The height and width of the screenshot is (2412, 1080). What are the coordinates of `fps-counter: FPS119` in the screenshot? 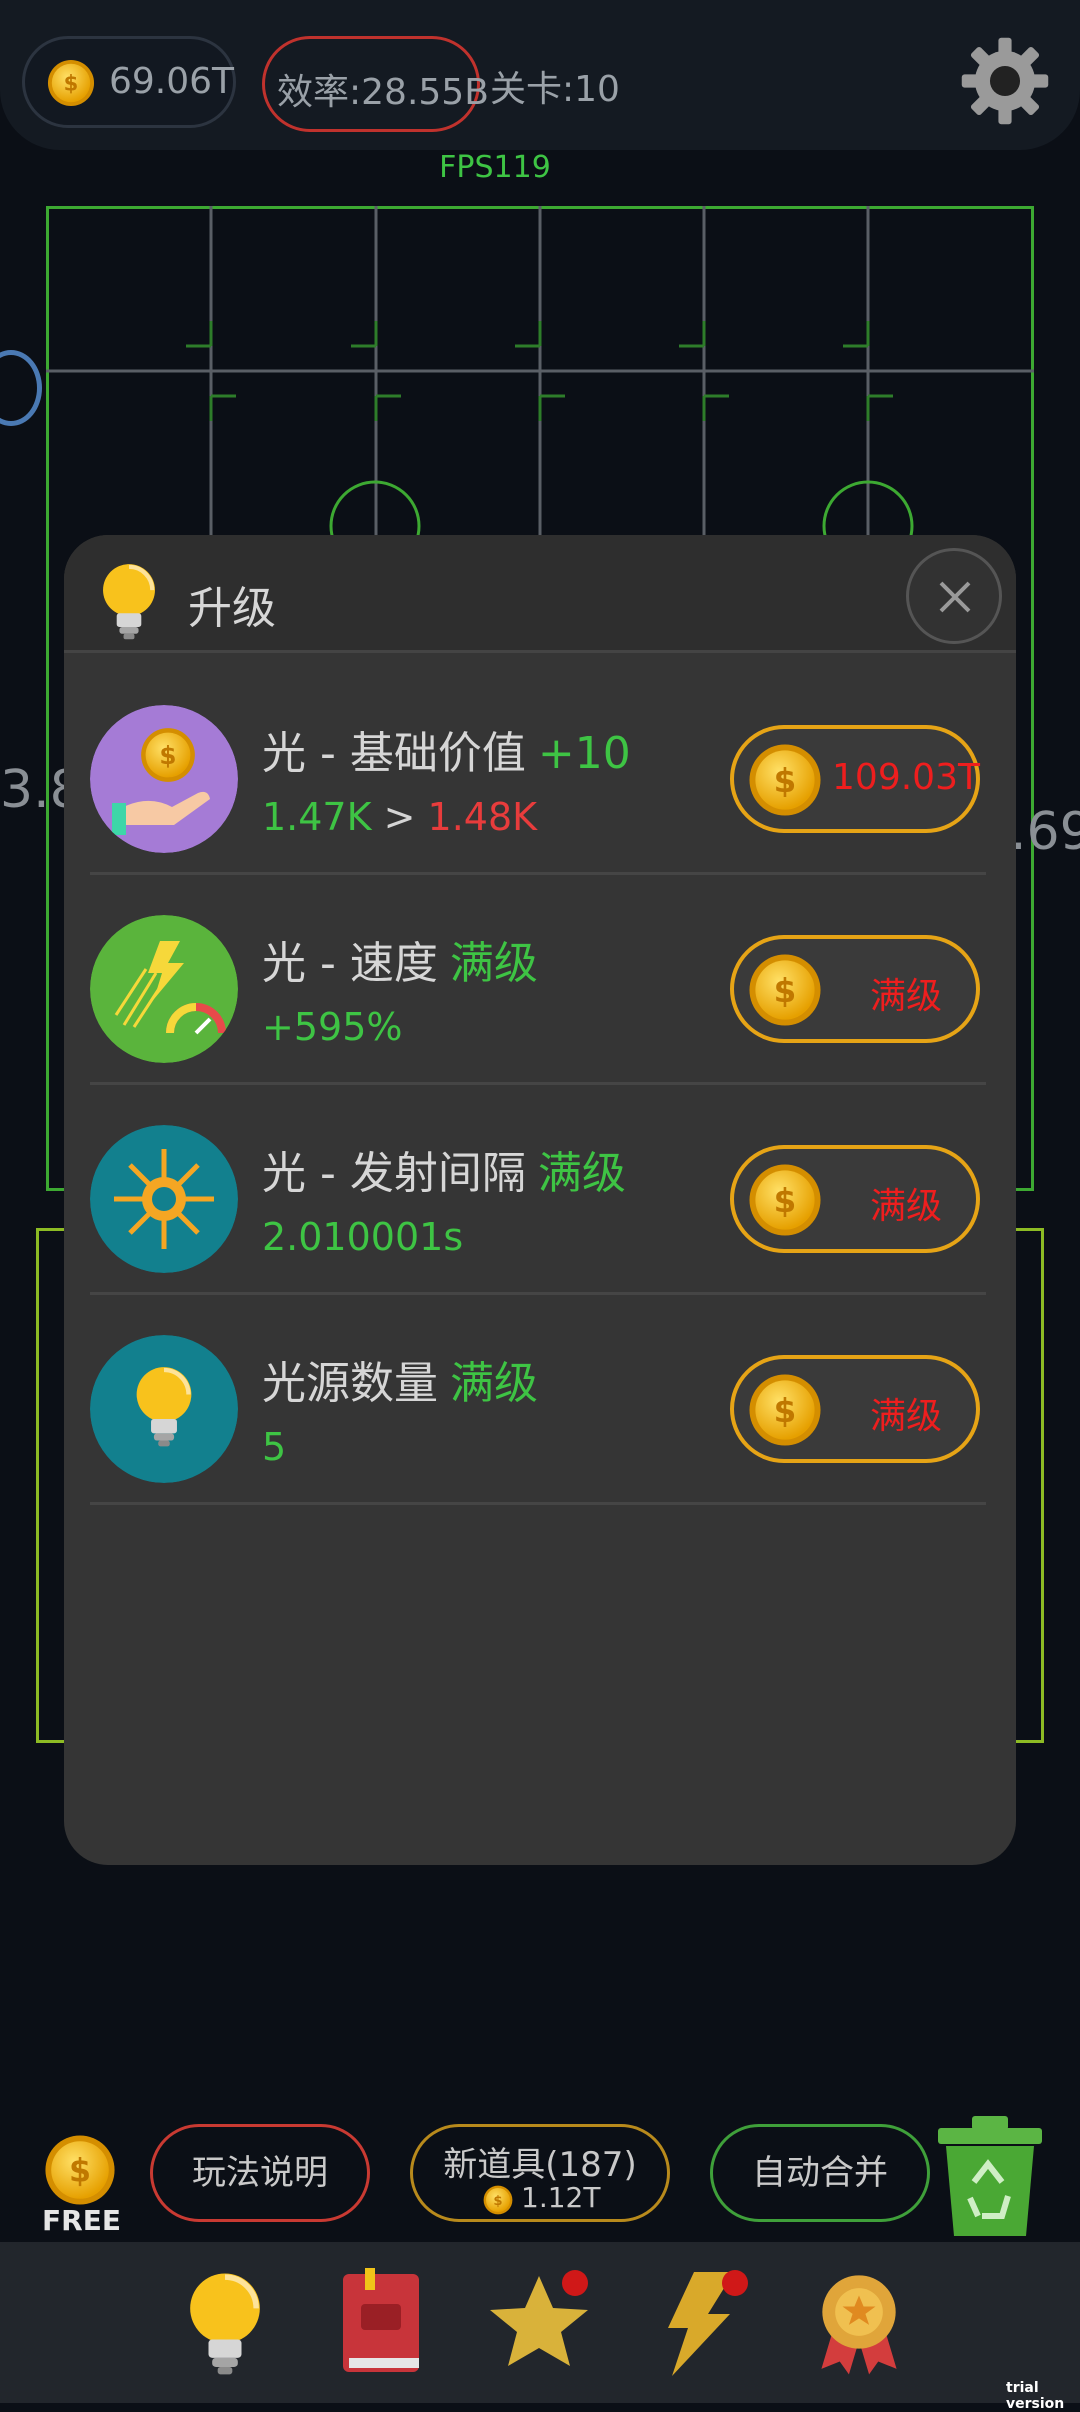 It's located at (495, 167).